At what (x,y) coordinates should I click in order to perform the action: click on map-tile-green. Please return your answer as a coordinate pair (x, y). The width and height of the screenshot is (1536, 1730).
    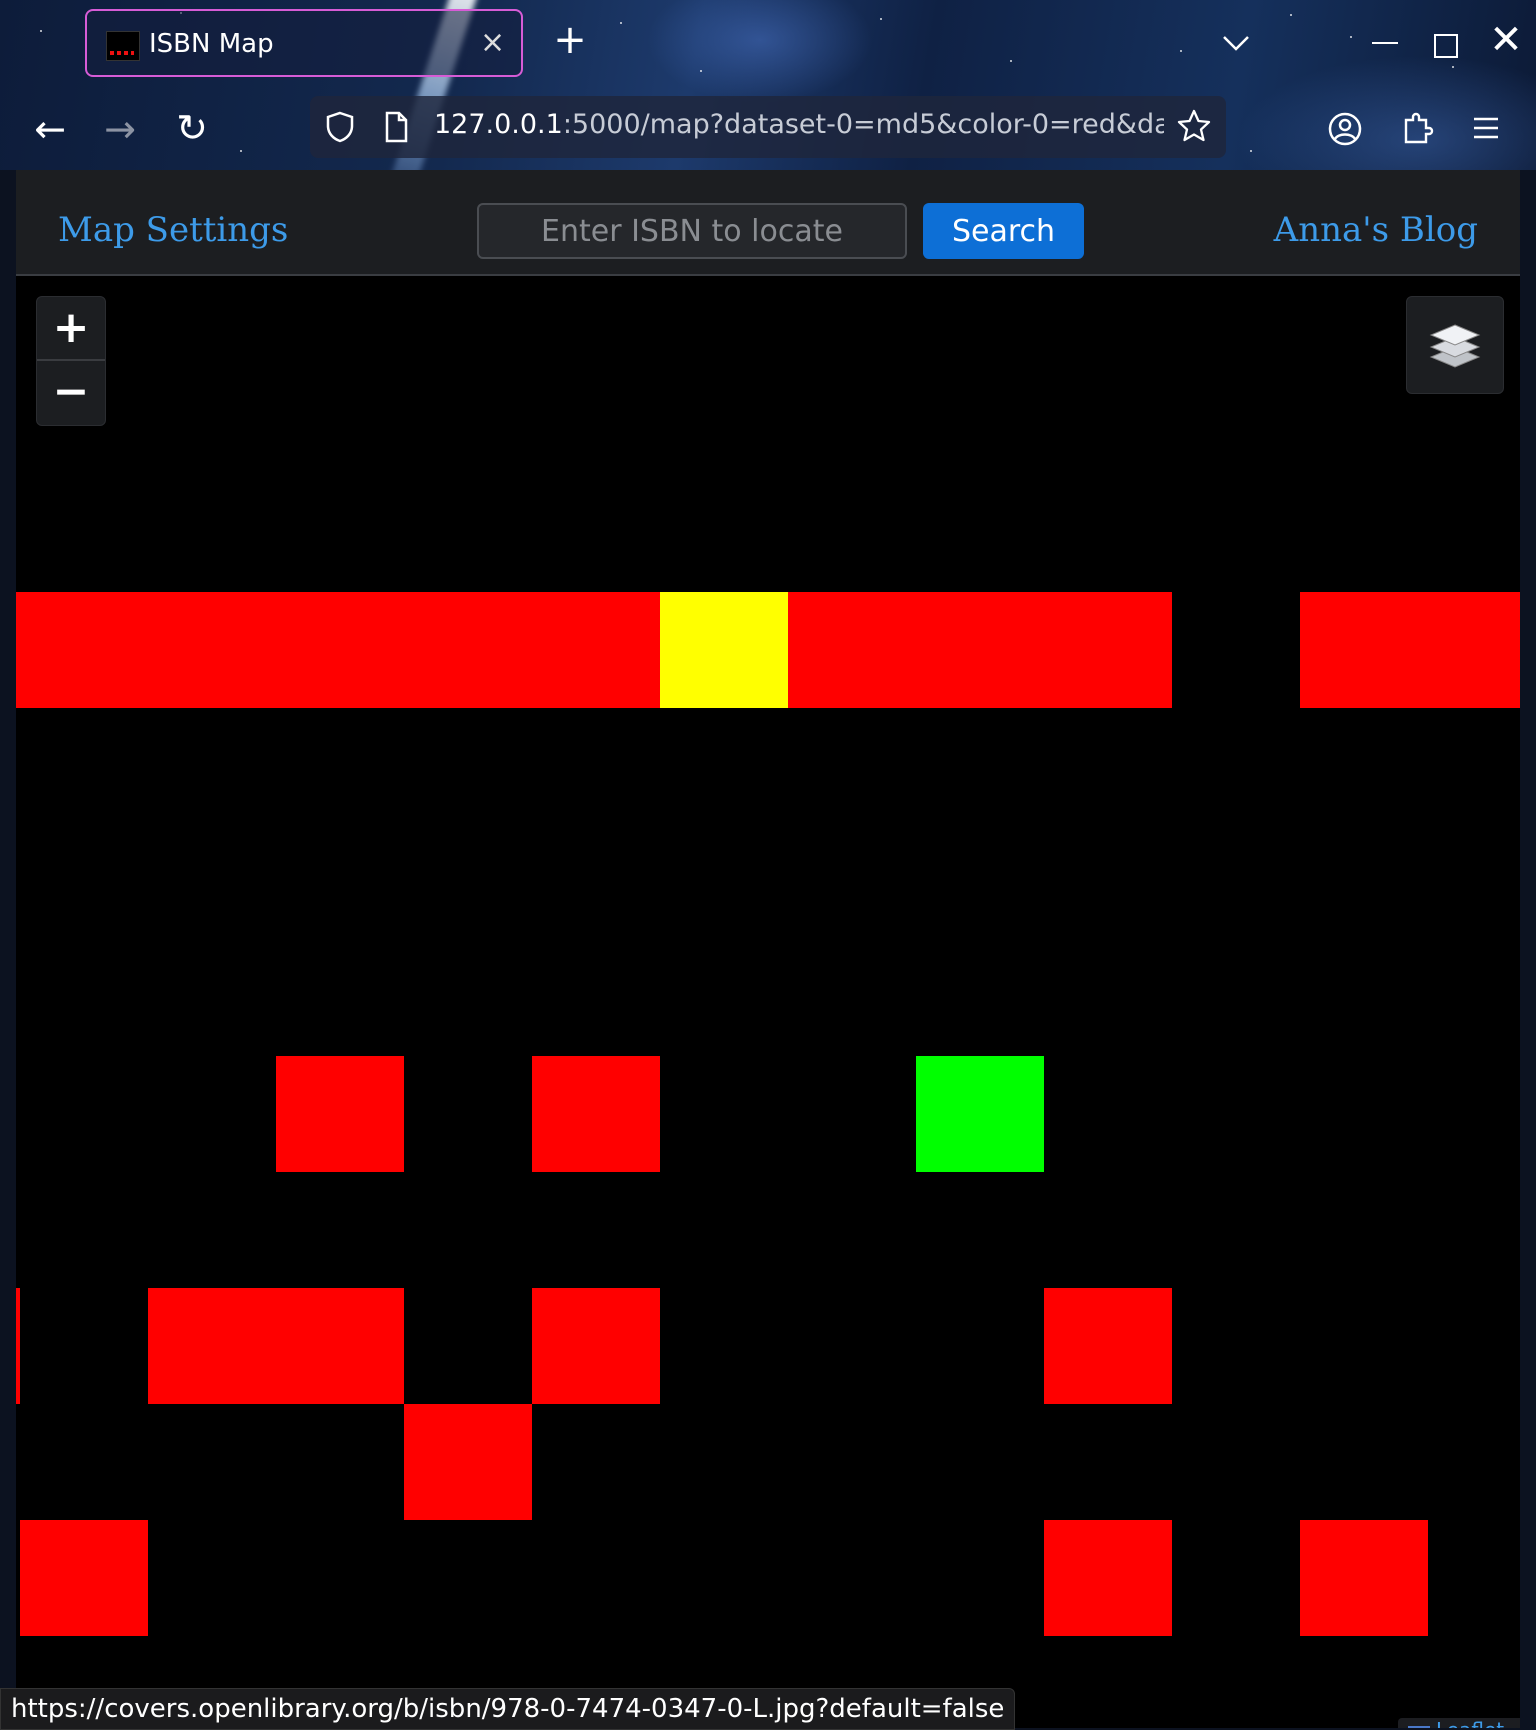
    Looking at the image, I should click on (980, 1114).